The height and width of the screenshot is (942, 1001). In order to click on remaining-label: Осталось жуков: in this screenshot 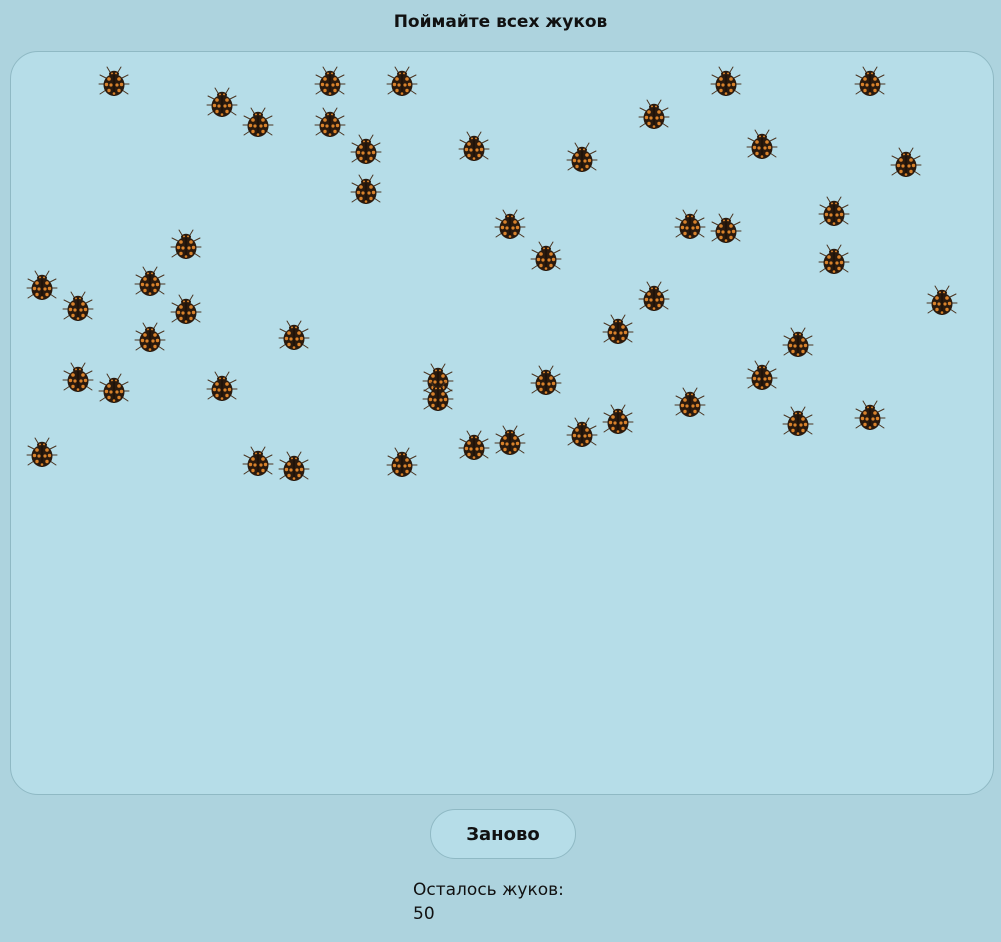, I will do `click(488, 890)`.